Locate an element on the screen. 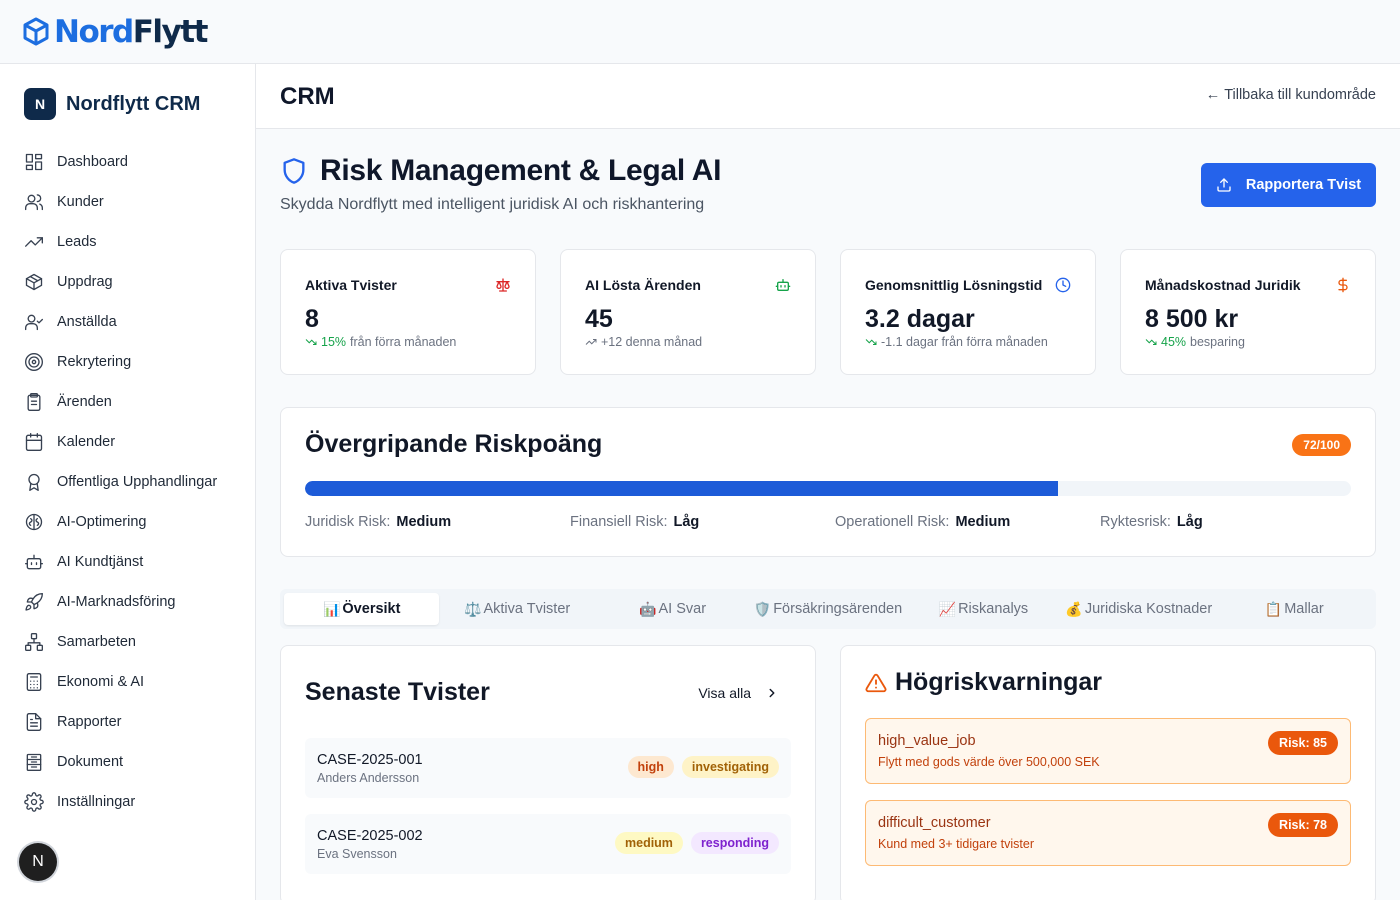 Image resolution: width=1400 pixels, height=900 pixels. sidebar-item-rekrytering: Rekrytering is located at coordinates (127, 362).